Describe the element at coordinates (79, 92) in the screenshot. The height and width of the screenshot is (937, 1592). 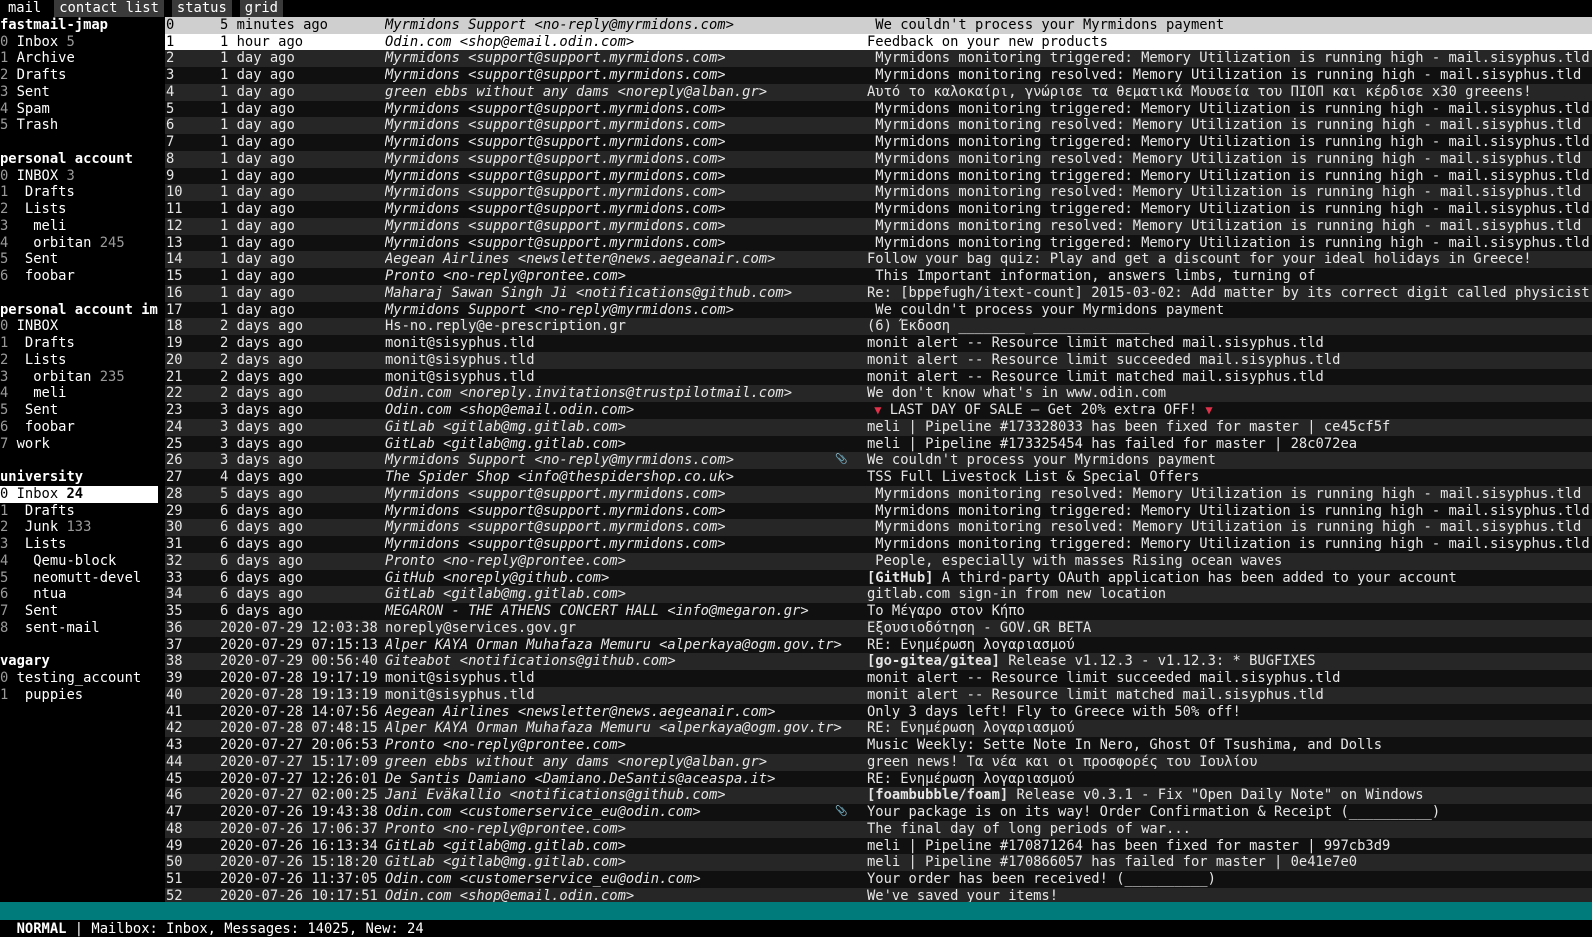
I see `sidebar-folder: 3 Sent` at that location.